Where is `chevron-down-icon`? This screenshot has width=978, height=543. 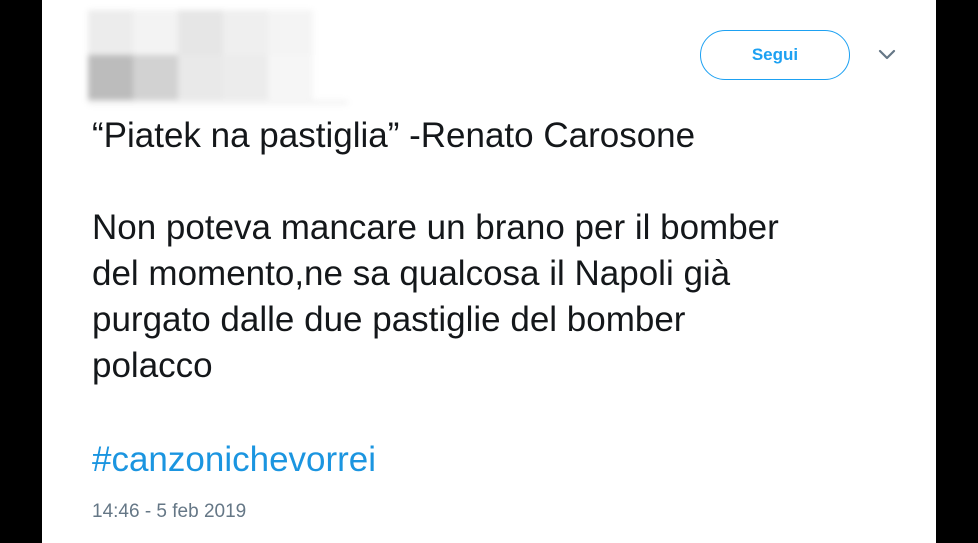
chevron-down-icon is located at coordinates (887, 55).